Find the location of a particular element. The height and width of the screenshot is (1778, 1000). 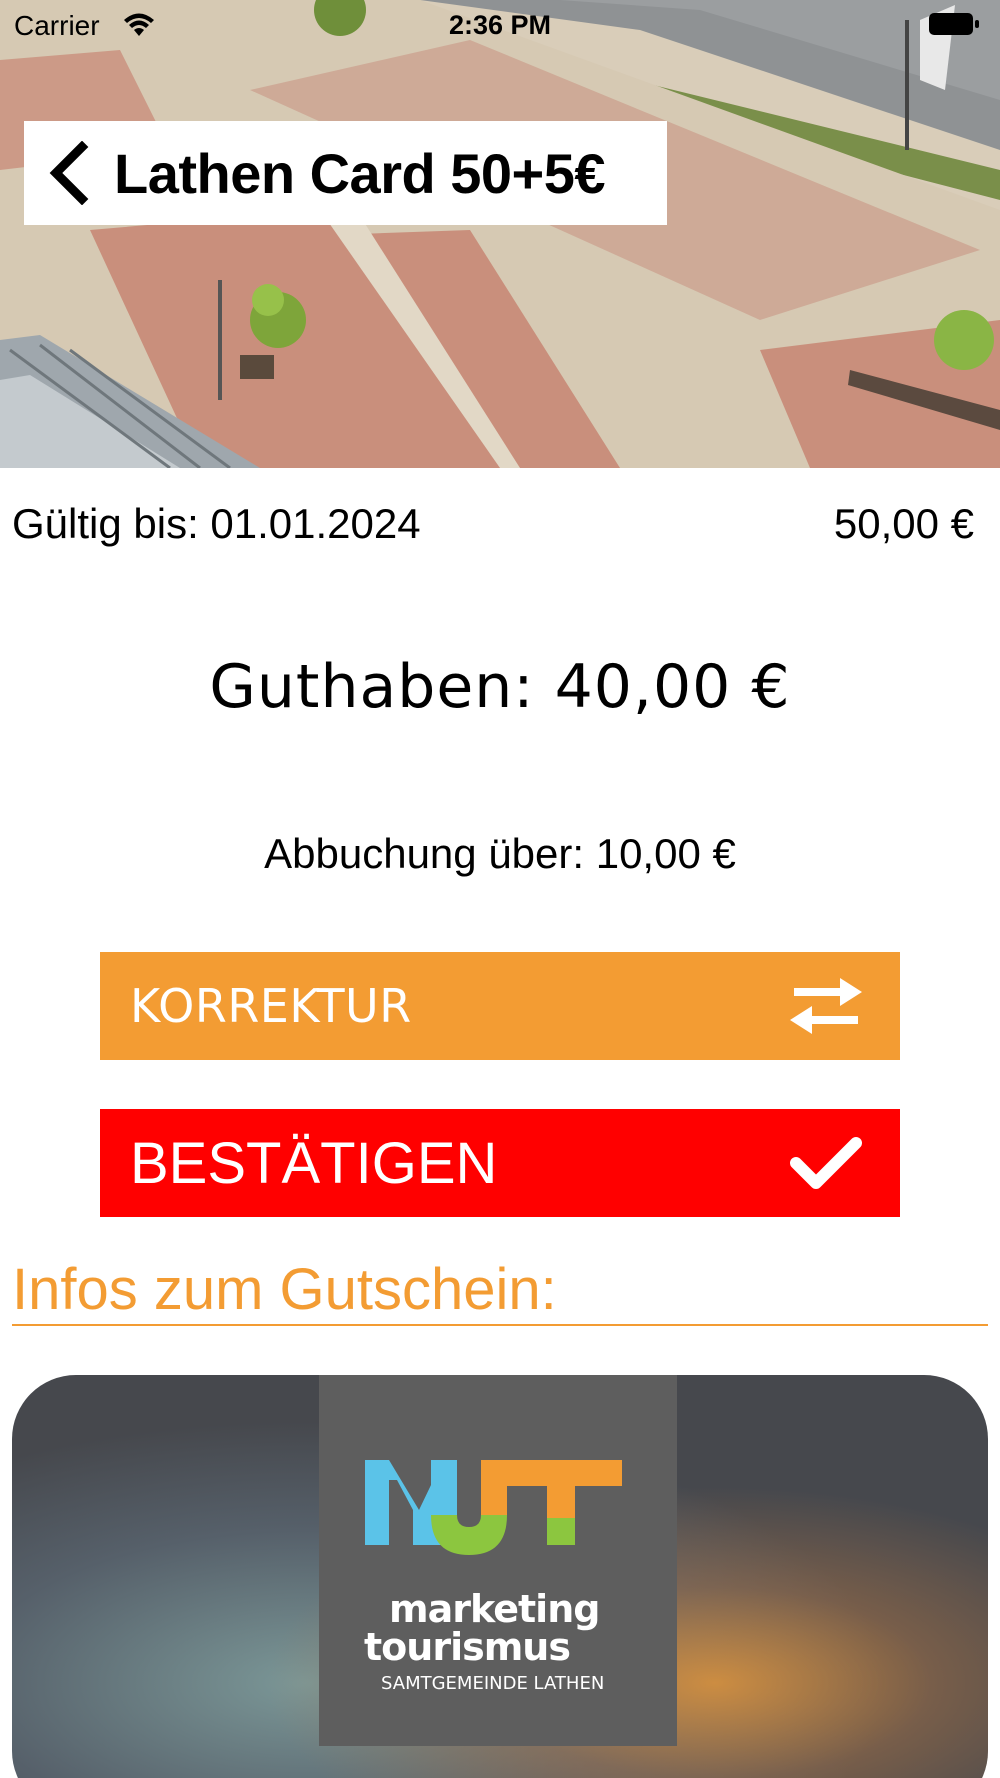

debit-amount-label: Abbuchung über: 10,00 € is located at coordinates (500, 853).